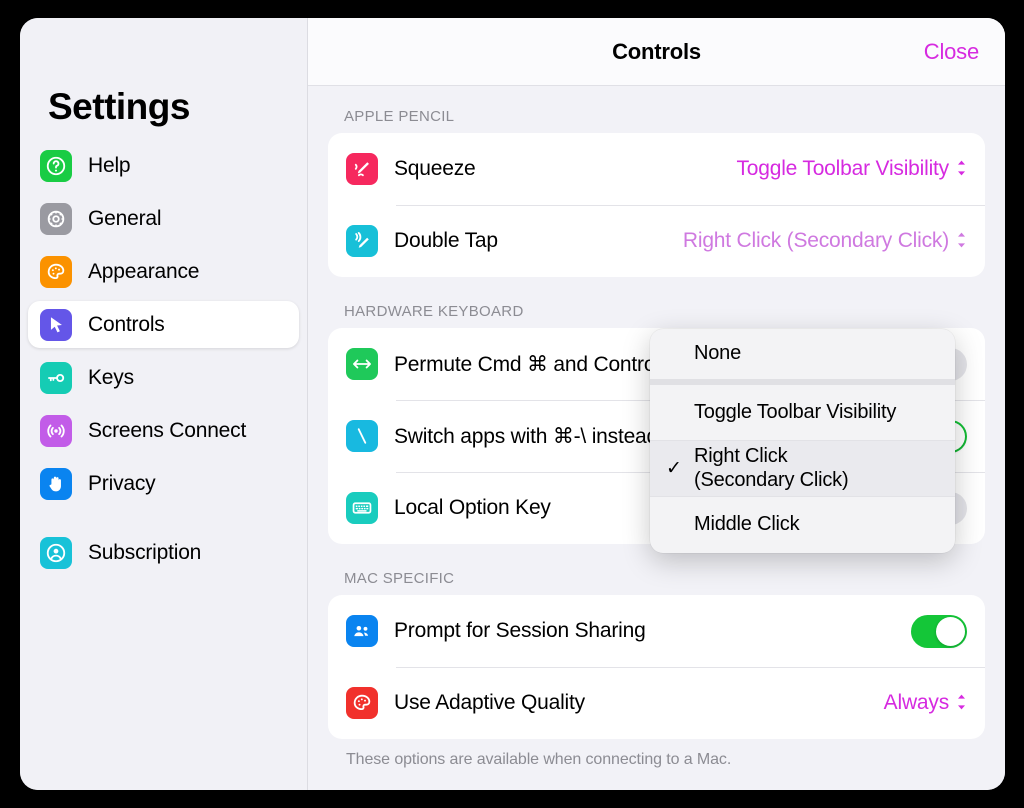 Image resolution: width=1024 pixels, height=808 pixels. Describe the element at coordinates (362, 436) in the screenshot. I see `backslash-key-icon` at that location.